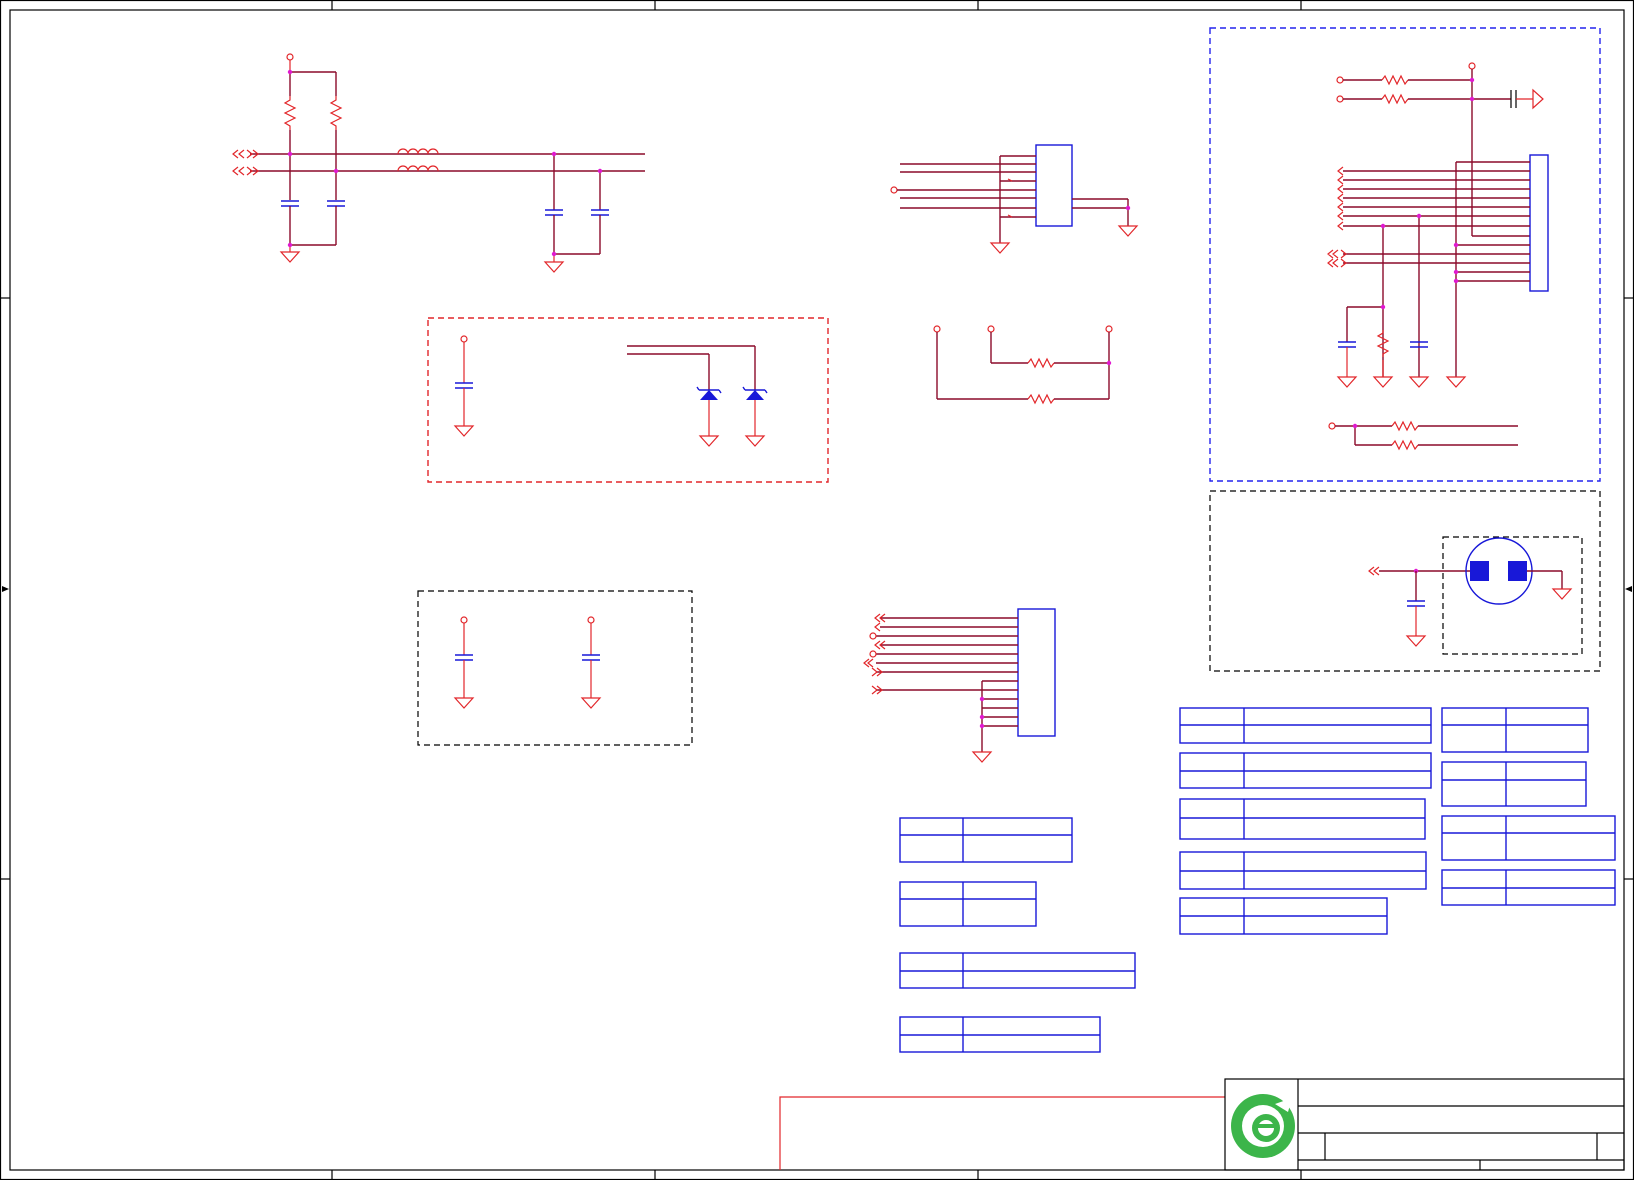 Image resolution: width=1634 pixels, height=1180 pixels. What do you see at coordinates (438, 163) in the screenshot?
I see `input-filter-block` at bounding box center [438, 163].